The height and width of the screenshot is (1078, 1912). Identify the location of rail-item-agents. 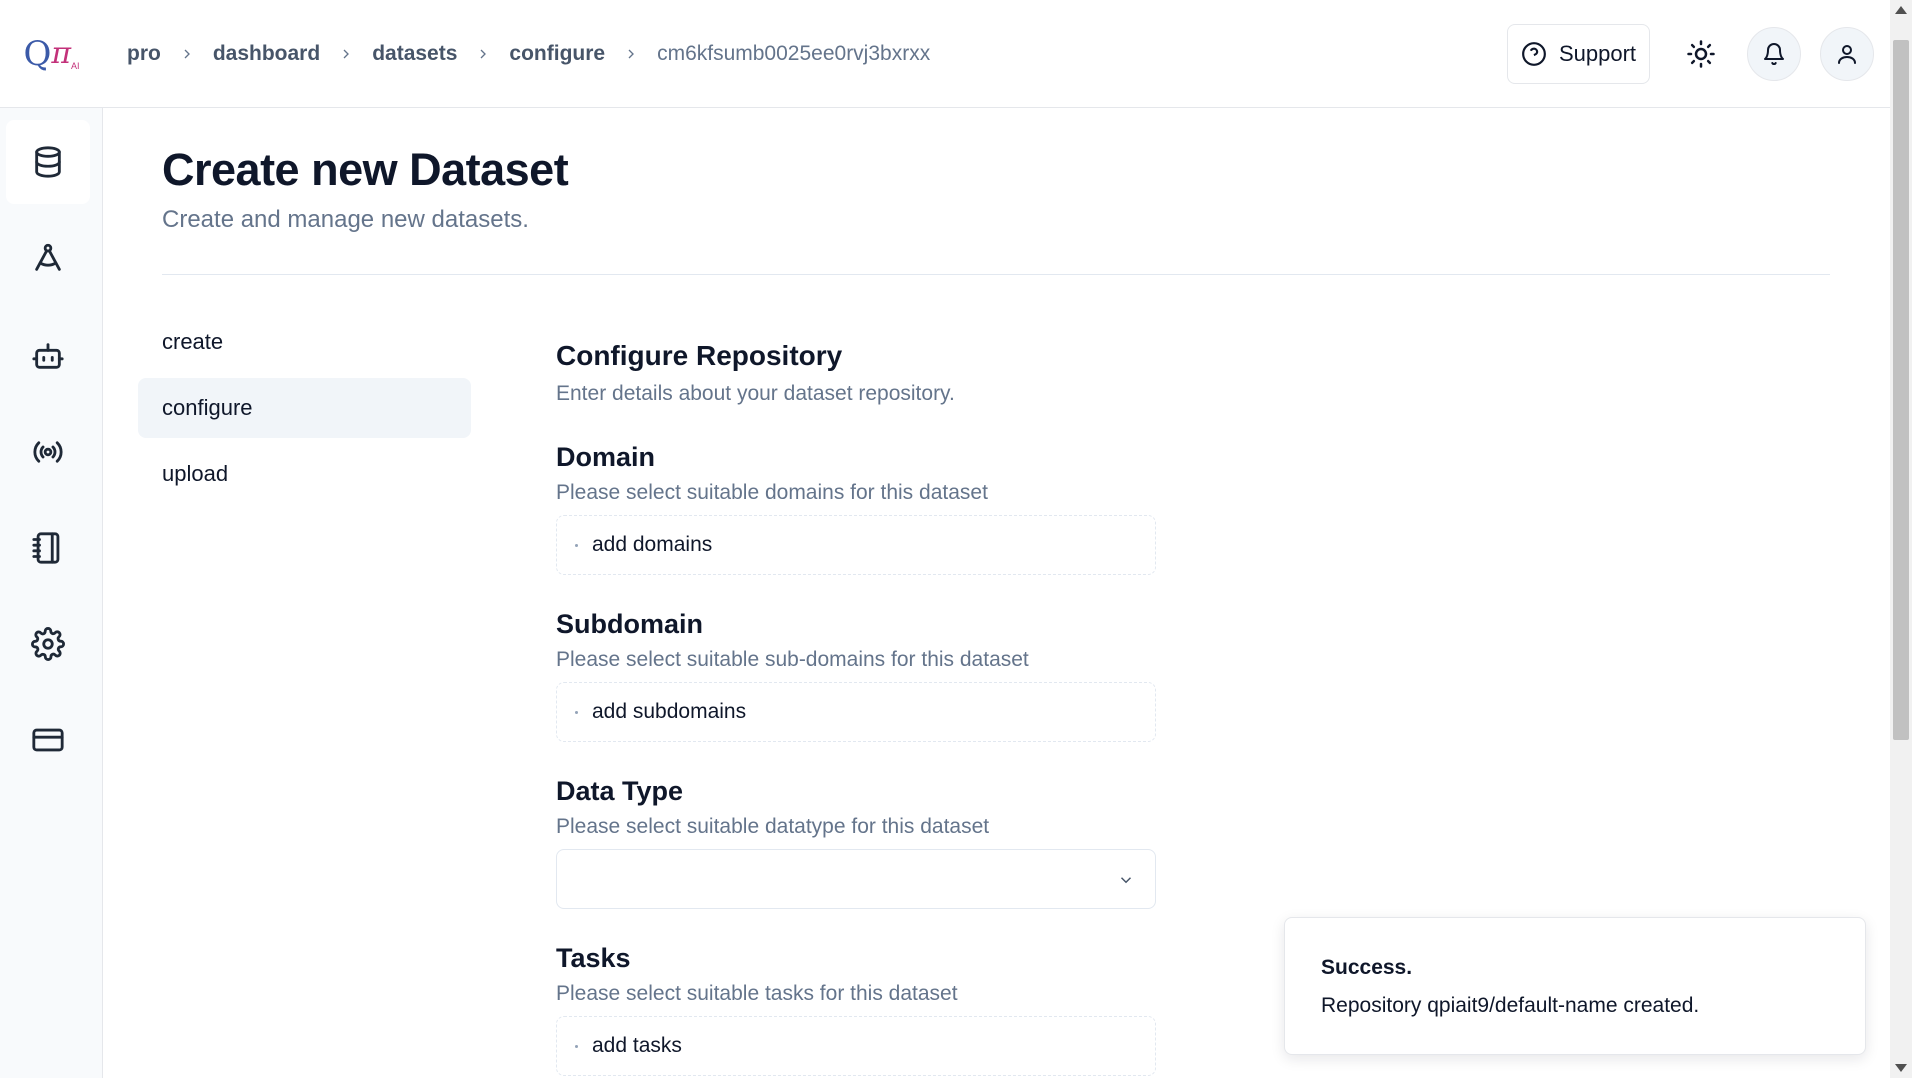
(48, 356).